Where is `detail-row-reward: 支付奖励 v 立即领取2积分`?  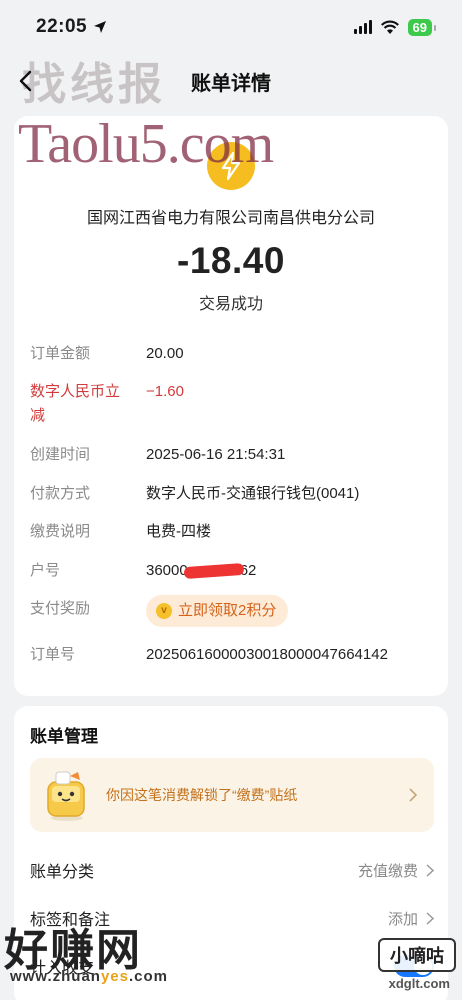 detail-row-reward: 支付奖励 v 立即领取2积分 is located at coordinates (232, 611).